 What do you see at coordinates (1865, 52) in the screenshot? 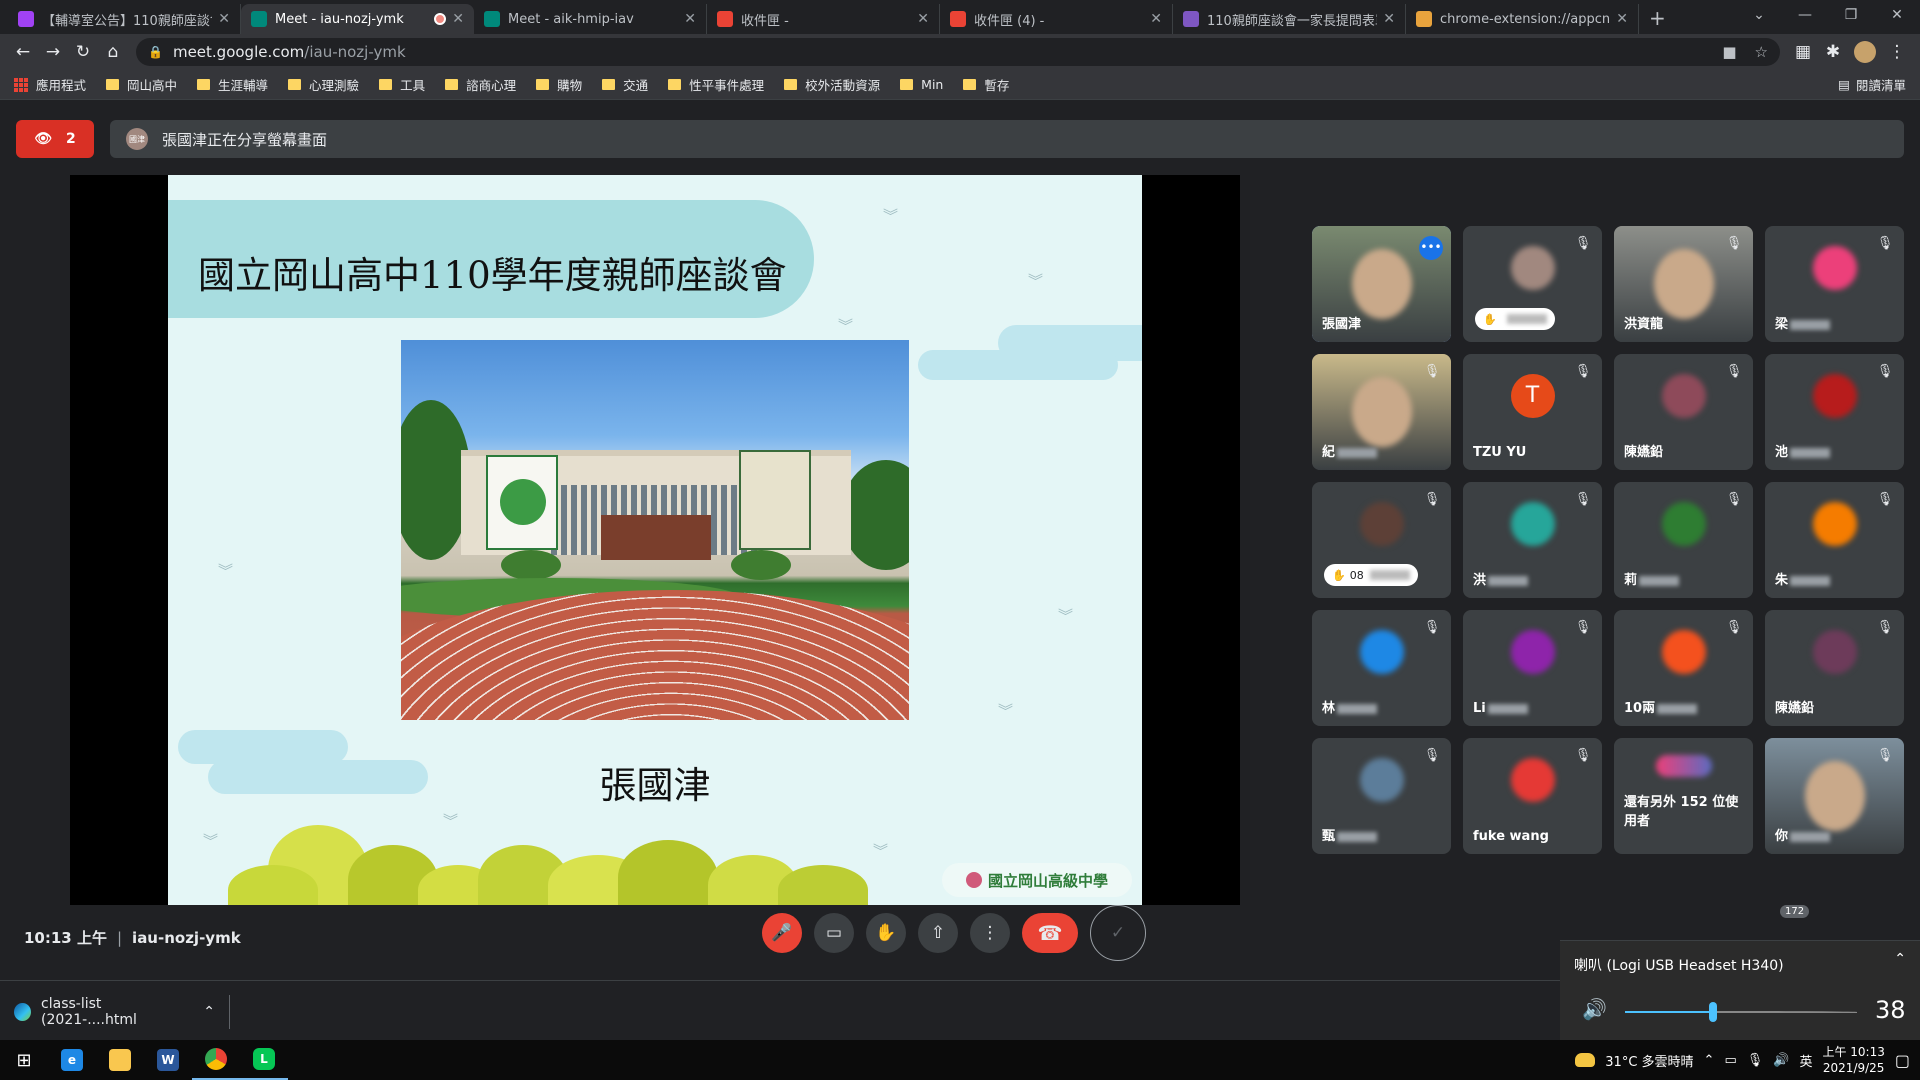
I see `profile-avatar` at bounding box center [1865, 52].